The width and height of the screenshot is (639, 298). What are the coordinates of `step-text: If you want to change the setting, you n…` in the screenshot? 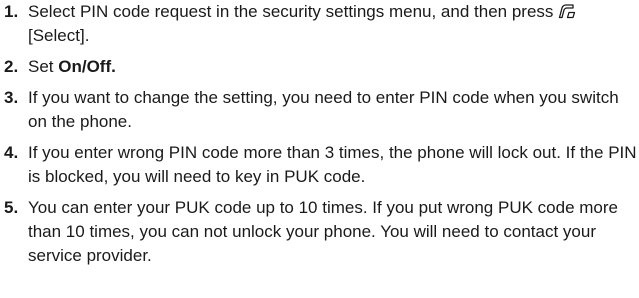 It's located at (323, 109).